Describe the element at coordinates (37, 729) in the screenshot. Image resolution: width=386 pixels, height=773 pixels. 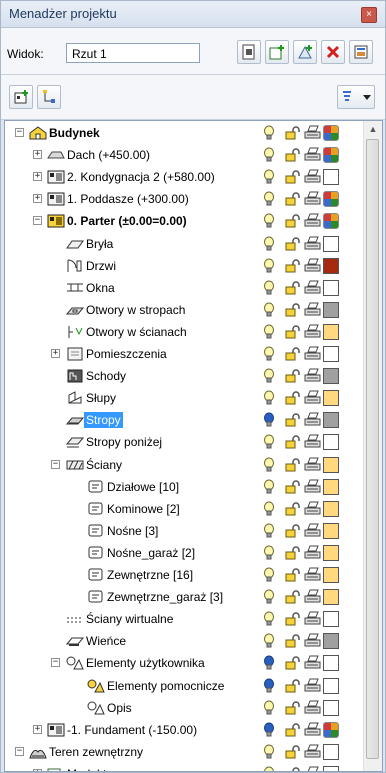
I see `expand-toggle: +` at that location.